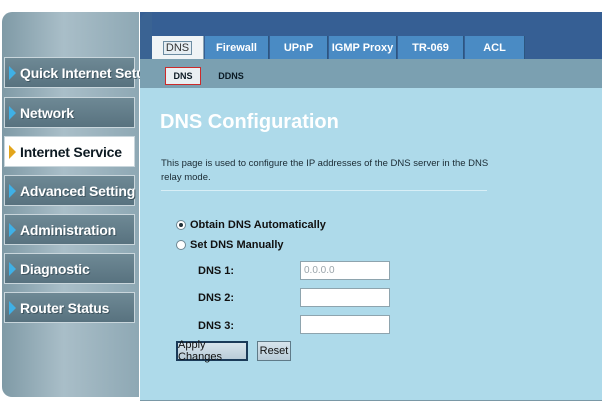 The height and width of the screenshot is (409, 602). What do you see at coordinates (258, 225) in the screenshot?
I see `radio-label: Obtain DNS Automatically` at bounding box center [258, 225].